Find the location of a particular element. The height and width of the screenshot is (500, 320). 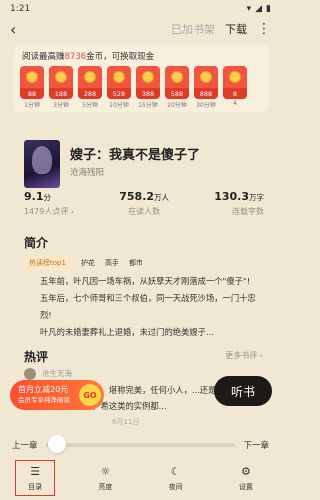

hot-rank-tag: 热读榜top1 is located at coordinates (47, 263).